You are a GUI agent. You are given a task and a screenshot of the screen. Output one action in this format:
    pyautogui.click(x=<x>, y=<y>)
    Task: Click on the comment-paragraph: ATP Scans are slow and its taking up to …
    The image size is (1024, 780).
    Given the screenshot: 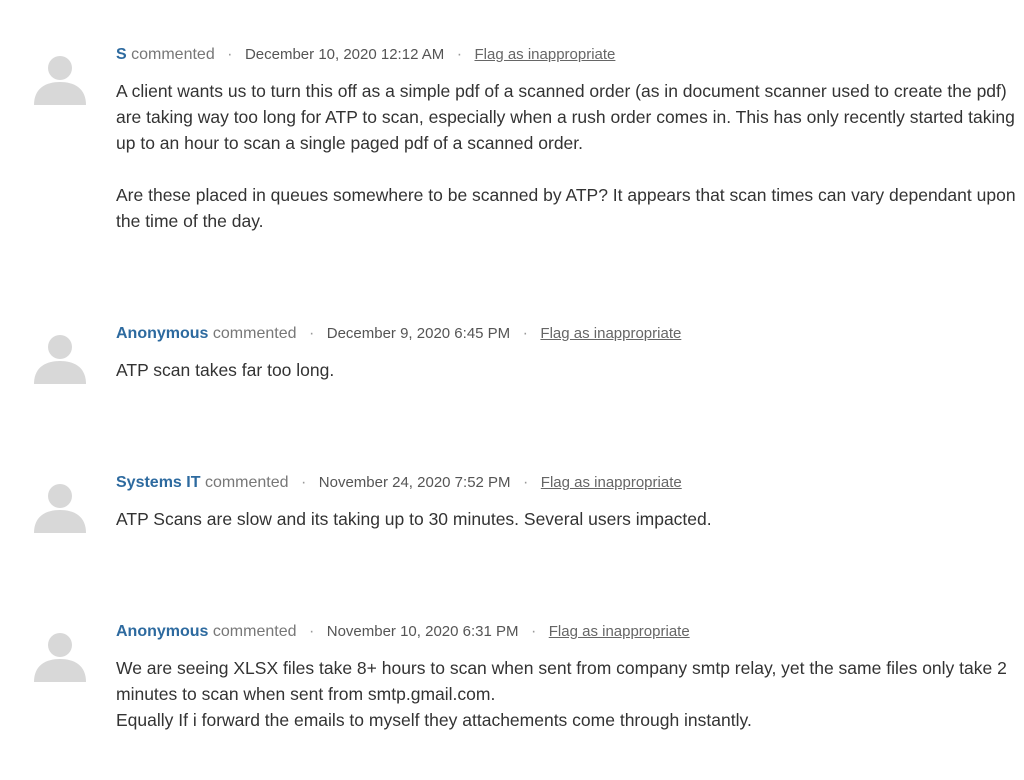 What is the action you would take?
    pyautogui.click(x=414, y=519)
    